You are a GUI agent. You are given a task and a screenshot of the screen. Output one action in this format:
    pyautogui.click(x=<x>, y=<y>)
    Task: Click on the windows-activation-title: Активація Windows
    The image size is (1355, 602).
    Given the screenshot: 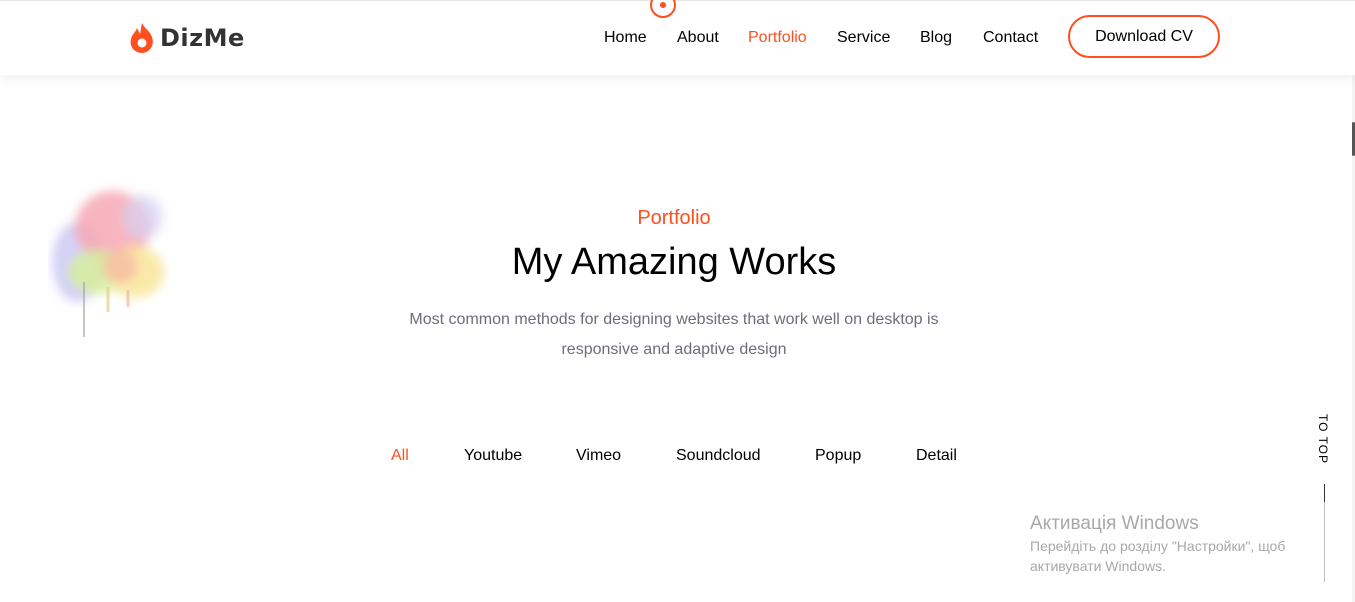 What is the action you would take?
    pyautogui.click(x=1114, y=523)
    